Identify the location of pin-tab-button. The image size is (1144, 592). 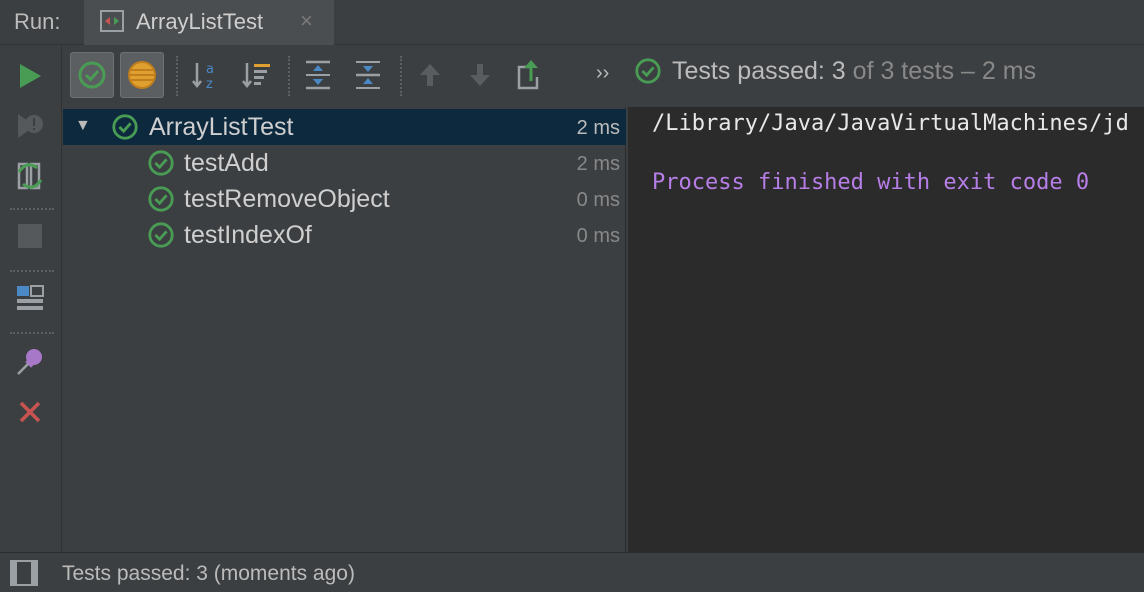
(30, 362).